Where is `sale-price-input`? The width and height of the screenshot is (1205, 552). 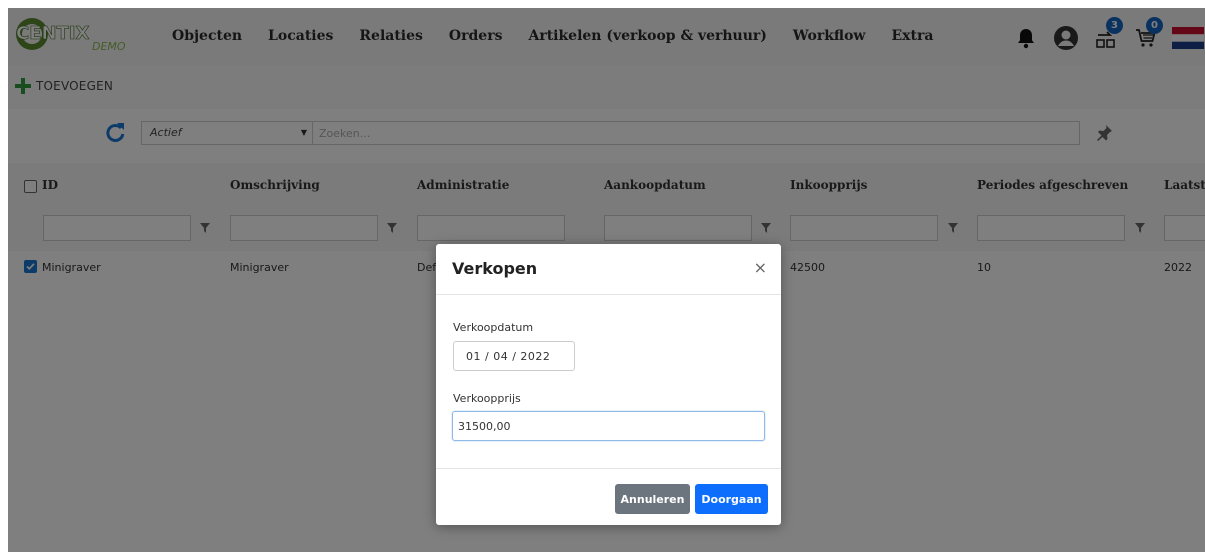 sale-price-input is located at coordinates (608, 426).